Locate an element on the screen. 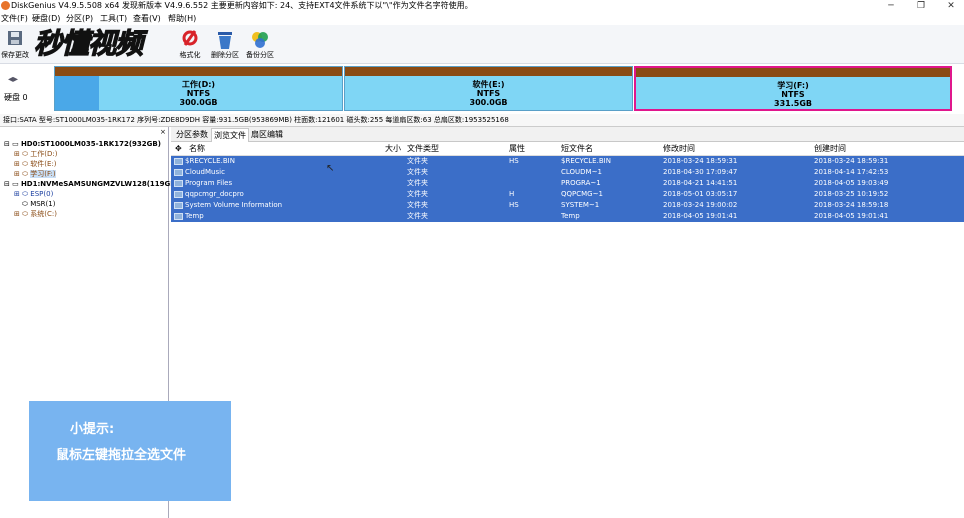 The width and height of the screenshot is (964, 518). partition-e-size: 300.0GB is located at coordinates (488, 102).